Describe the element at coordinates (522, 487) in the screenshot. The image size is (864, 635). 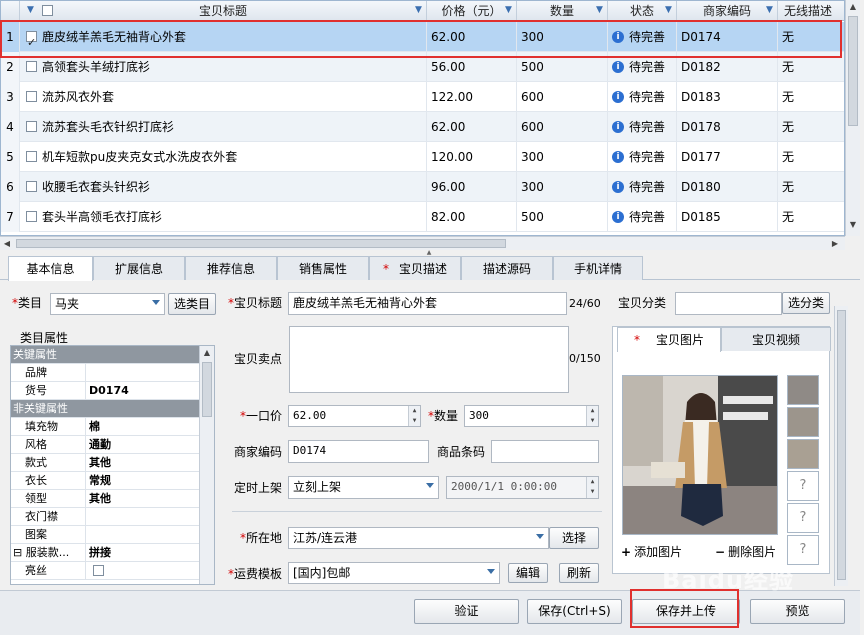
I see `listing-time-input: 2000/1/1 0:00:00 ▲ ▼` at that location.